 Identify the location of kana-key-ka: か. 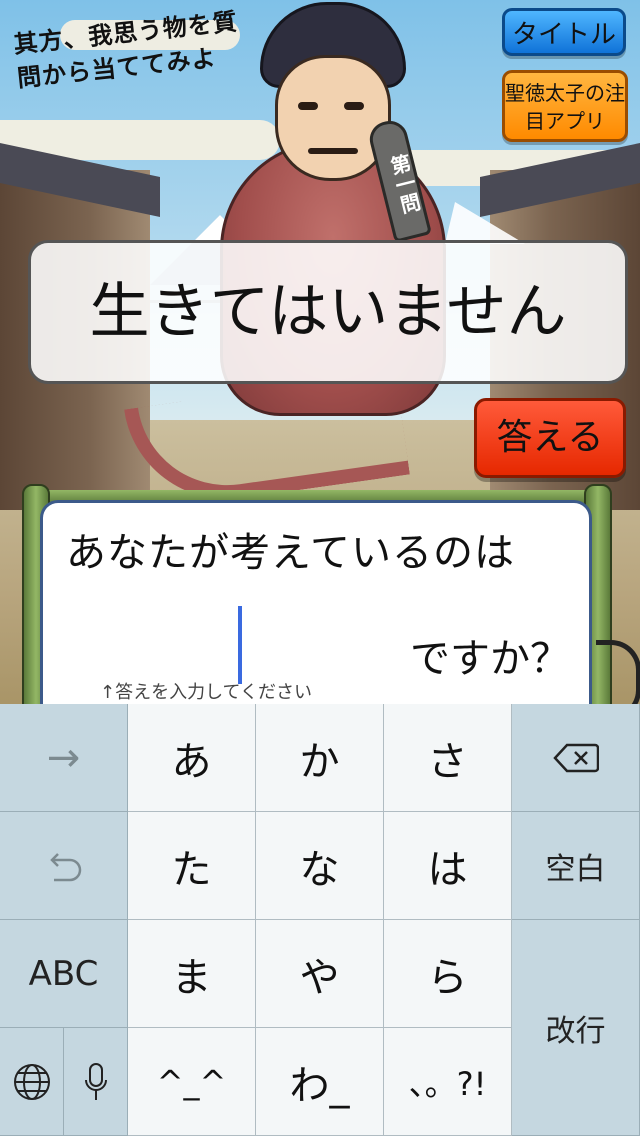
(320, 758).